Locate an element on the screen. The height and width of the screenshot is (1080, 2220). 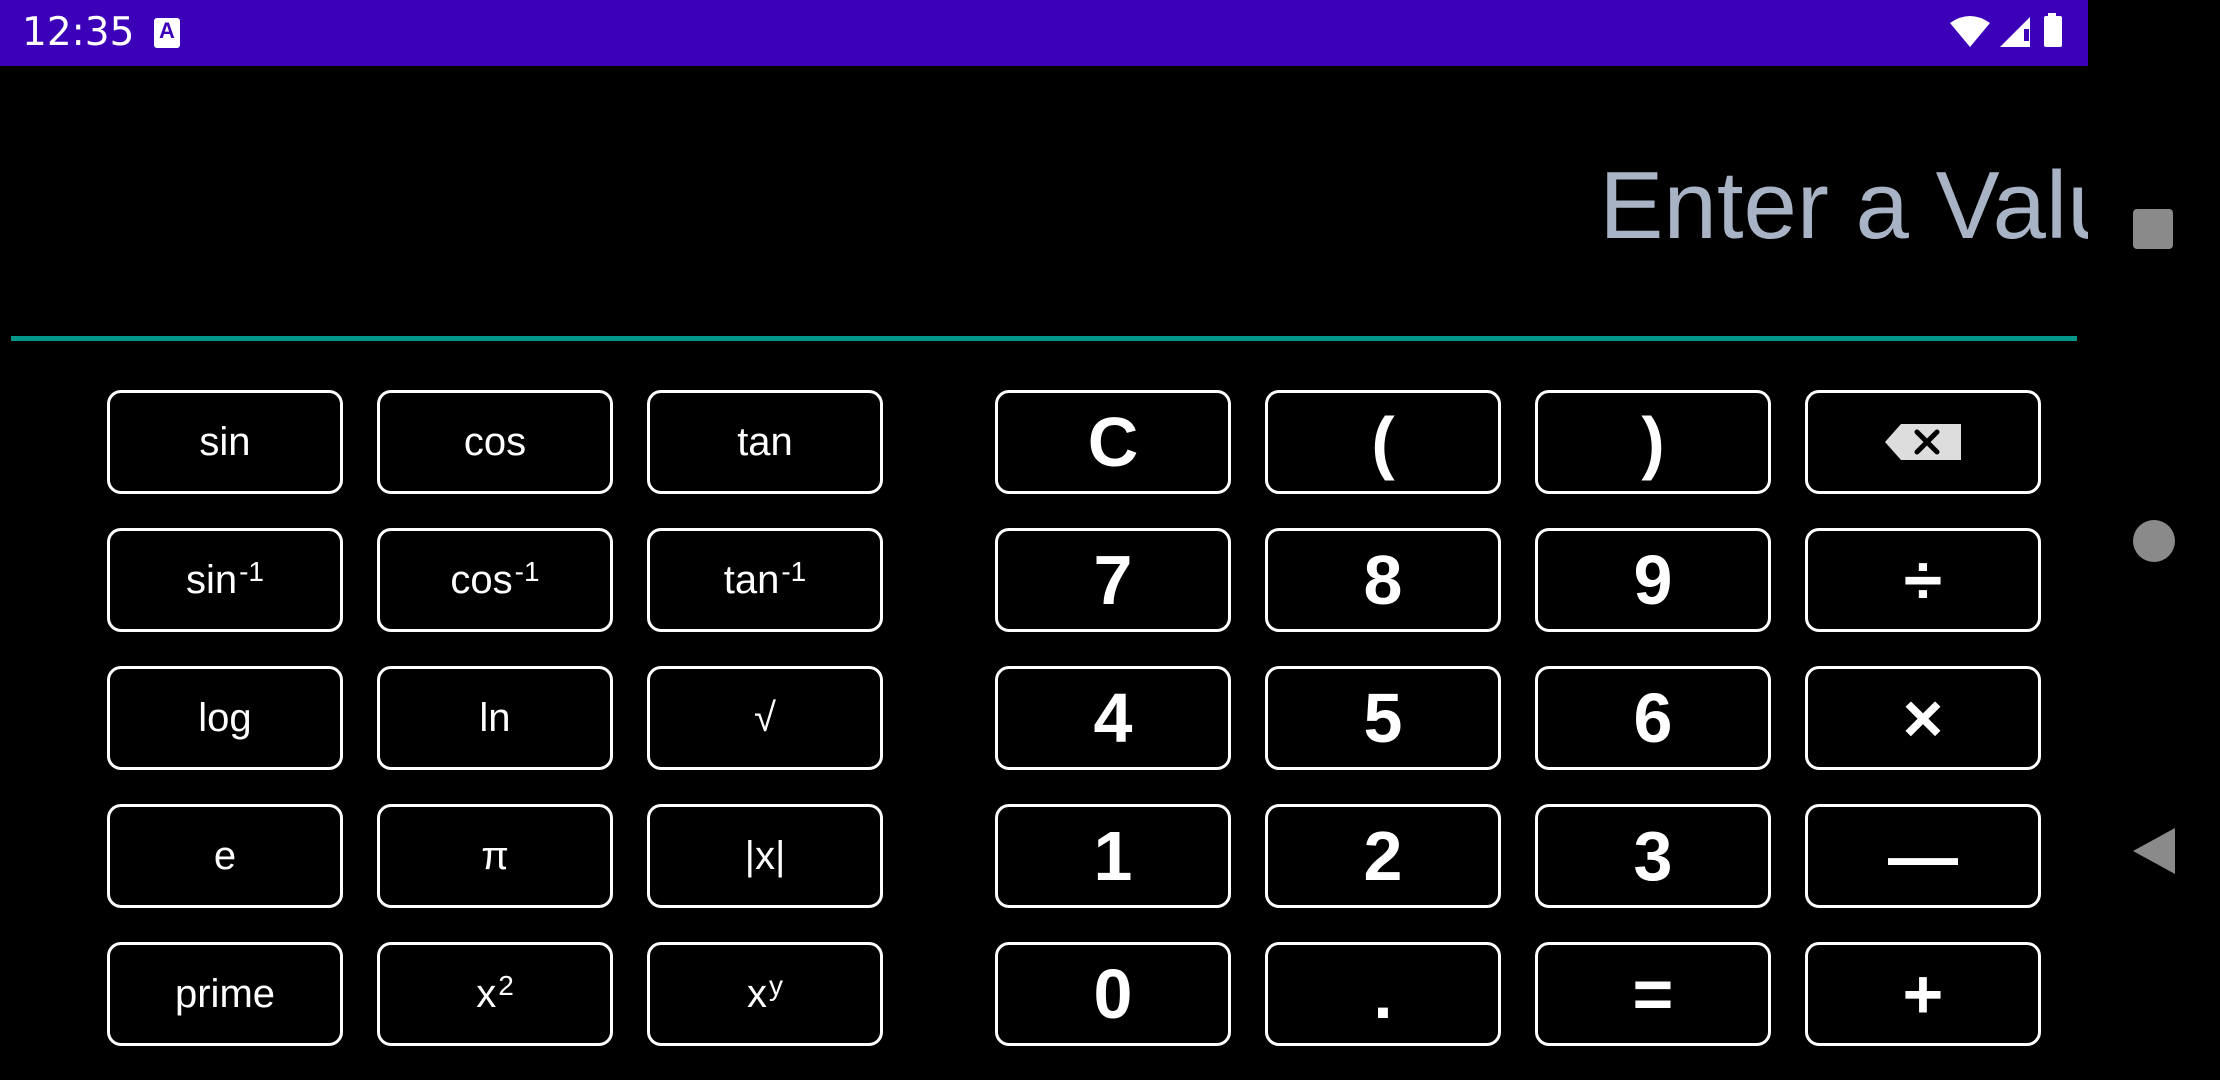
key-open-paren: ( is located at coordinates (1383, 442).